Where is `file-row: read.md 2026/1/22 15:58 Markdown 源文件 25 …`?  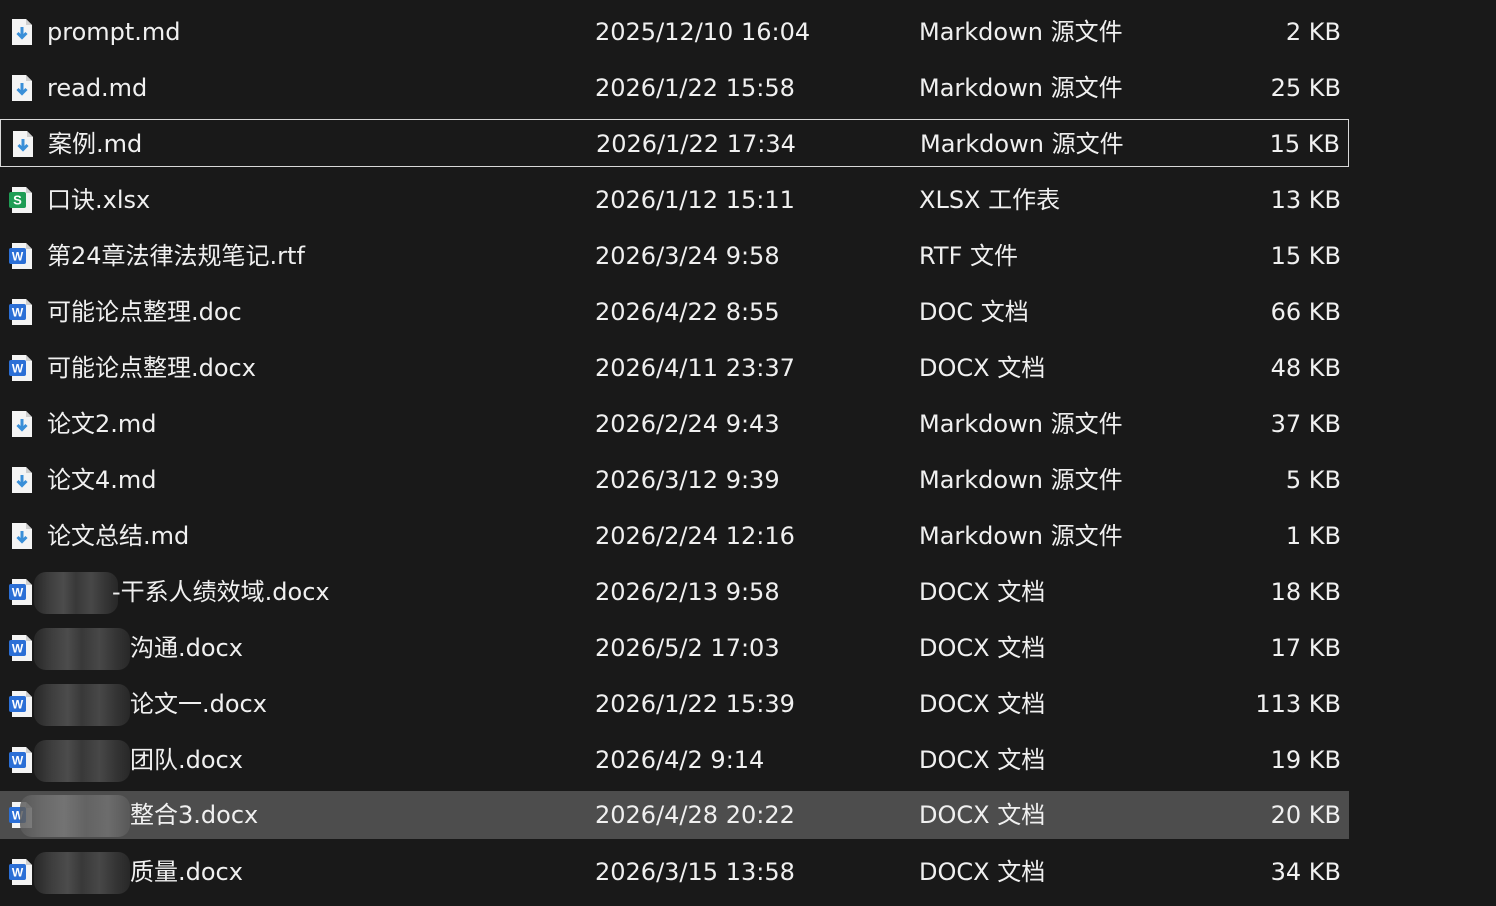
file-row: read.md 2026/1/22 15:58 Markdown 源文件 25 … is located at coordinates (674, 88).